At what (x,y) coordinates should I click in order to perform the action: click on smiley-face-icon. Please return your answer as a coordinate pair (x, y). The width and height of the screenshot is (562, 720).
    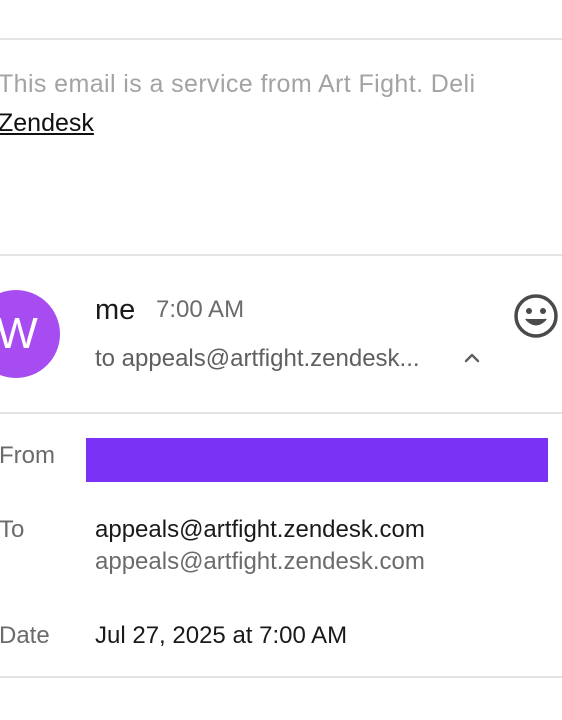
    Looking at the image, I should click on (536, 316).